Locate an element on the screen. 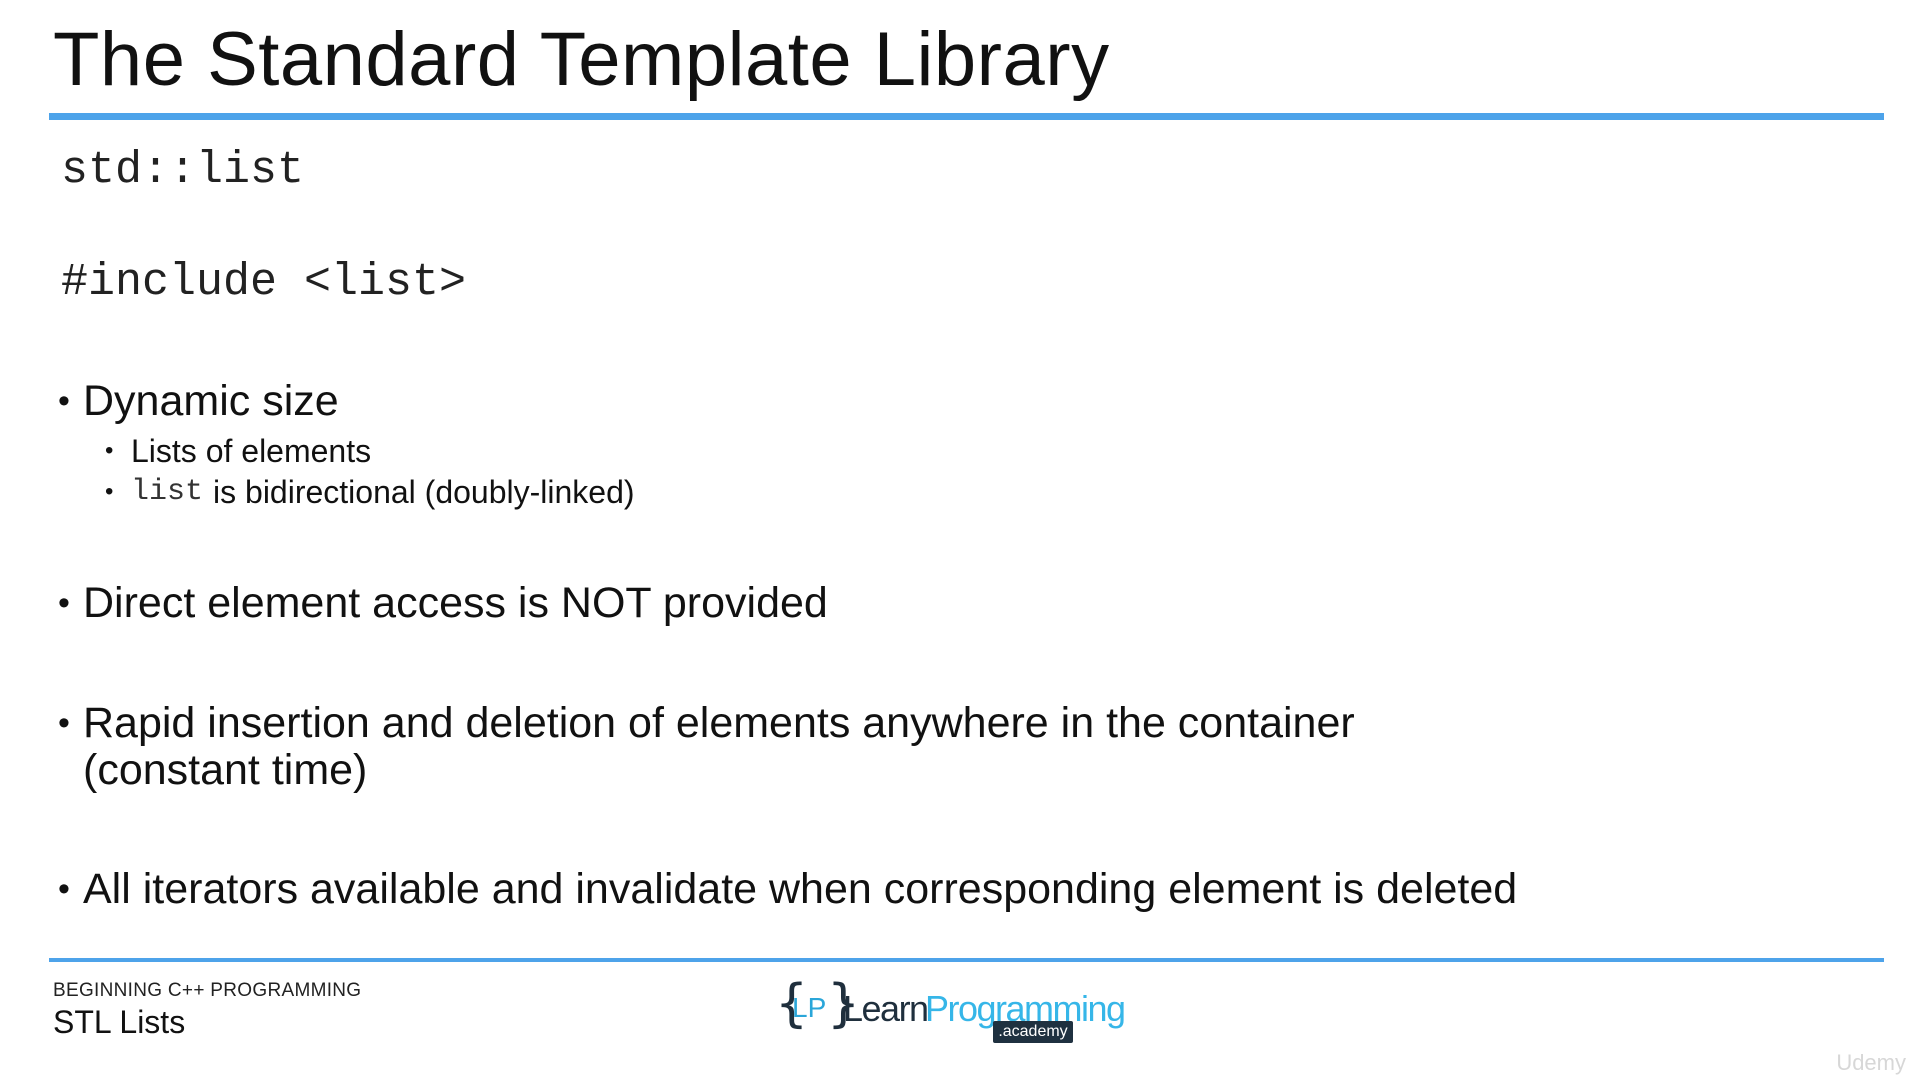 The height and width of the screenshot is (1080, 1918). inline-code: list is located at coordinates (167, 492).